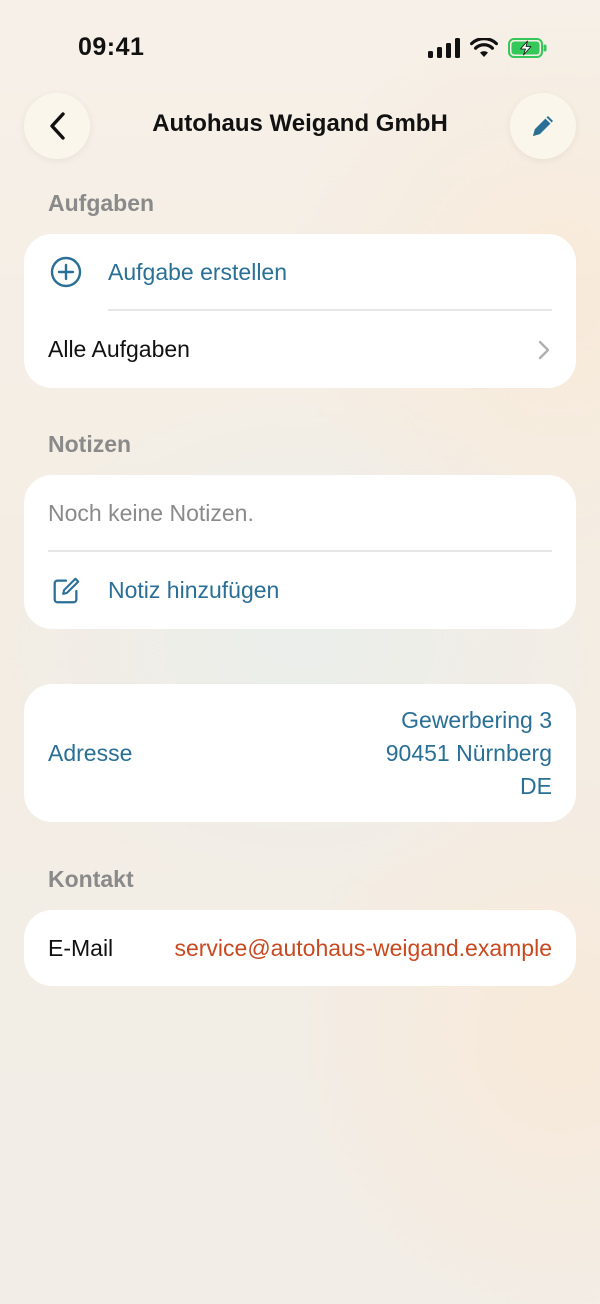 The height and width of the screenshot is (1304, 600). What do you see at coordinates (119, 349) in the screenshot?
I see `all-tasks-label: Alle Aufgaben` at bounding box center [119, 349].